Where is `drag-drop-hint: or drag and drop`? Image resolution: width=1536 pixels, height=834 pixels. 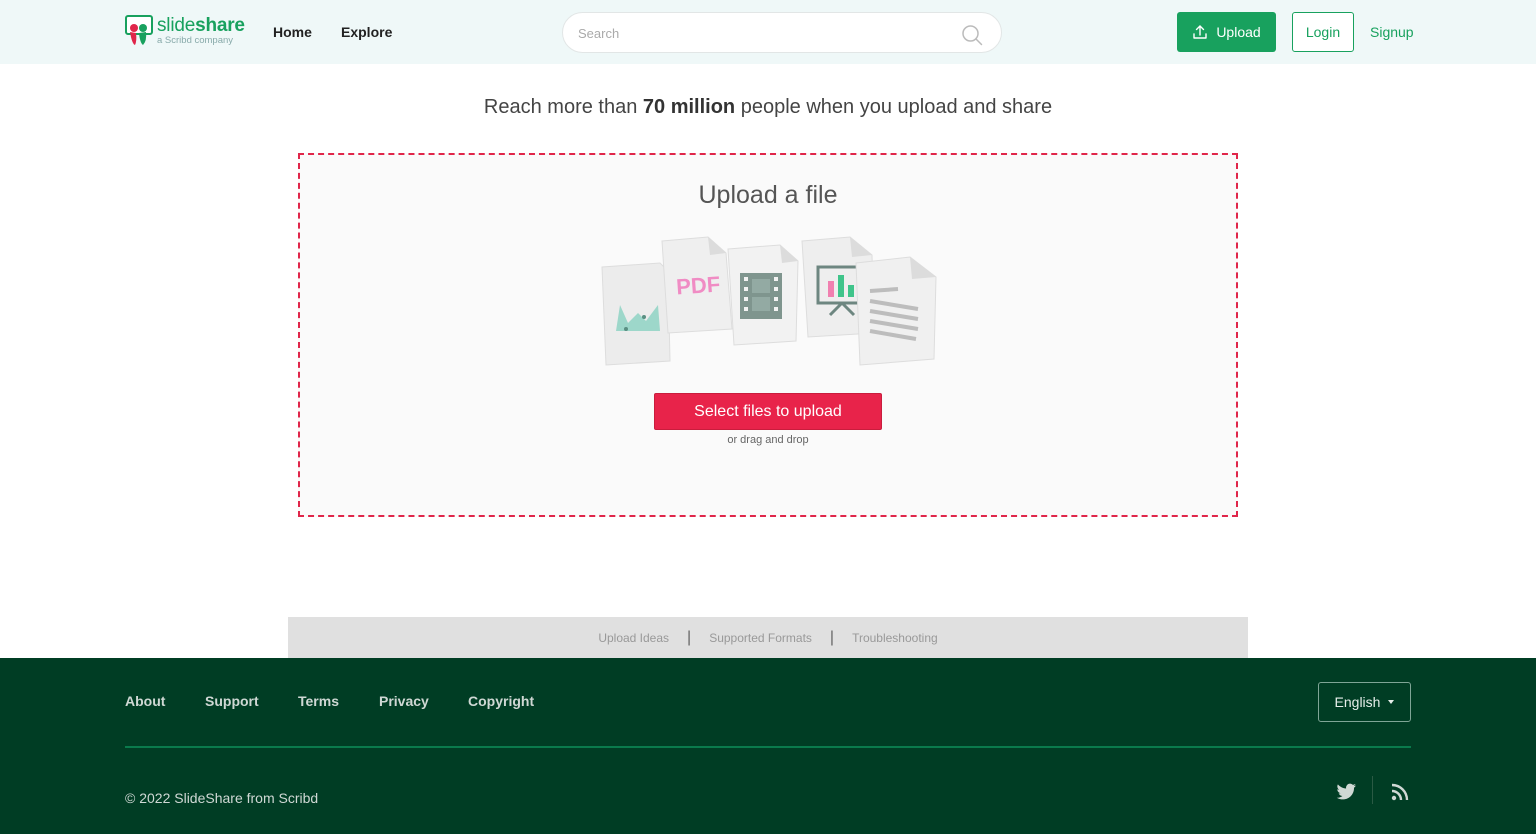 drag-drop-hint: or drag and drop is located at coordinates (768, 440).